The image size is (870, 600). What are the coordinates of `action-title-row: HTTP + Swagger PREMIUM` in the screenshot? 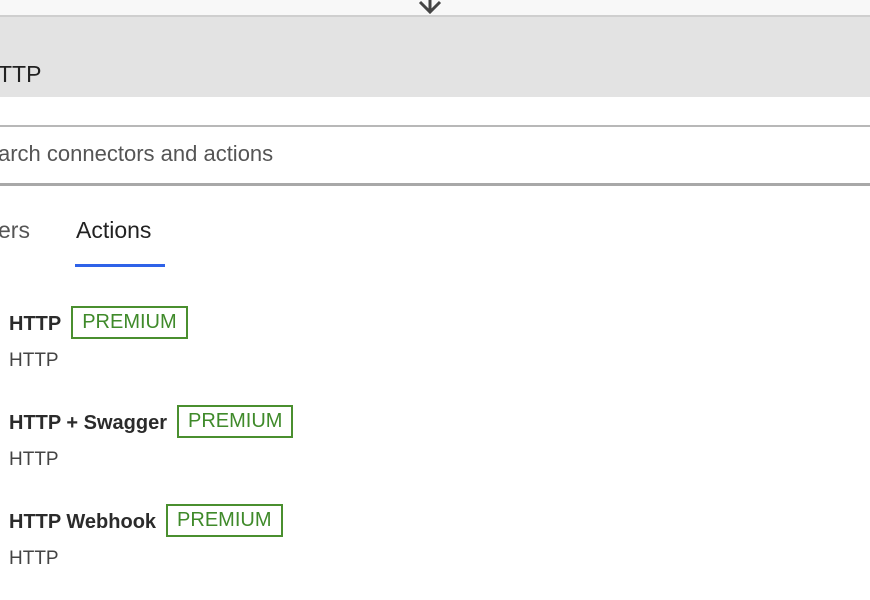 It's located at (151, 422).